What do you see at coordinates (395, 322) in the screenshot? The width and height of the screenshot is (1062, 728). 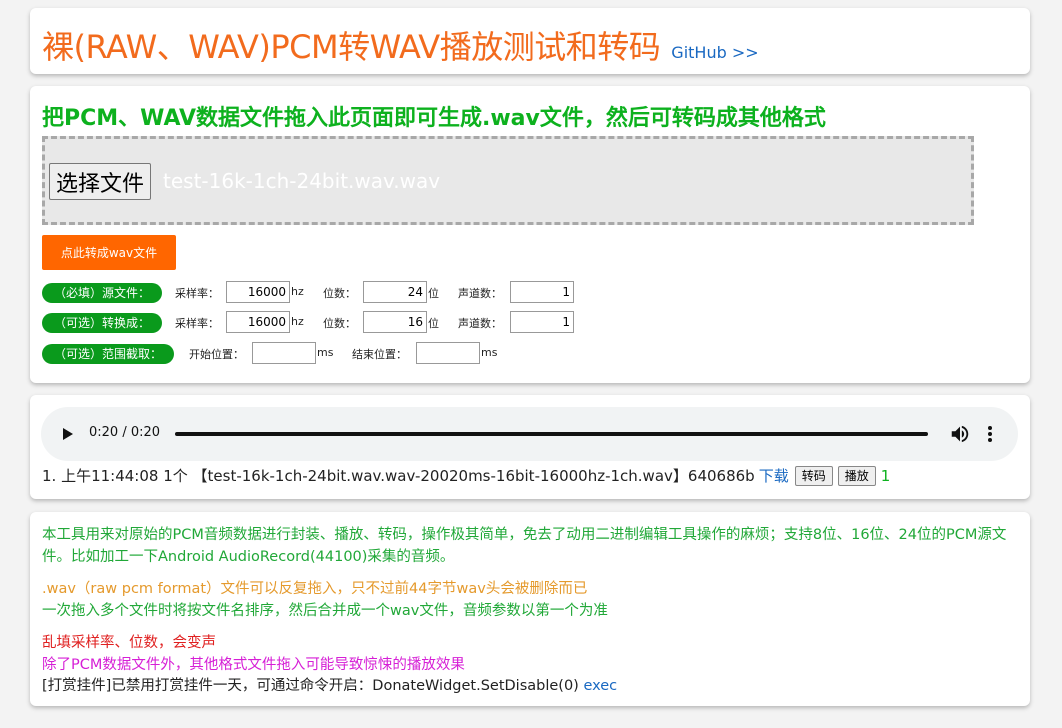 I see `target-bits-input` at bounding box center [395, 322].